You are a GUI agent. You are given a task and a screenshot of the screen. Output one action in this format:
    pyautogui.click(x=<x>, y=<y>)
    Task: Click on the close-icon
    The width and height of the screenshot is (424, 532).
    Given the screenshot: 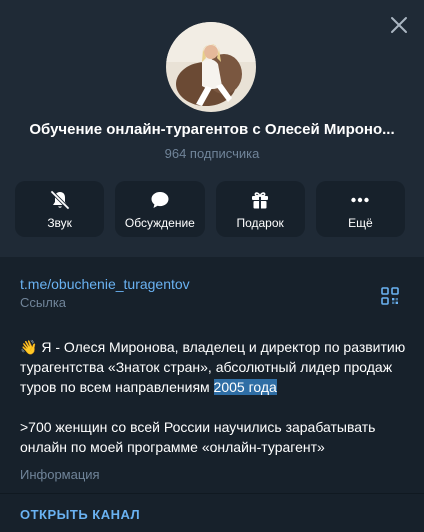 What is the action you would take?
    pyautogui.click(x=399, y=25)
    